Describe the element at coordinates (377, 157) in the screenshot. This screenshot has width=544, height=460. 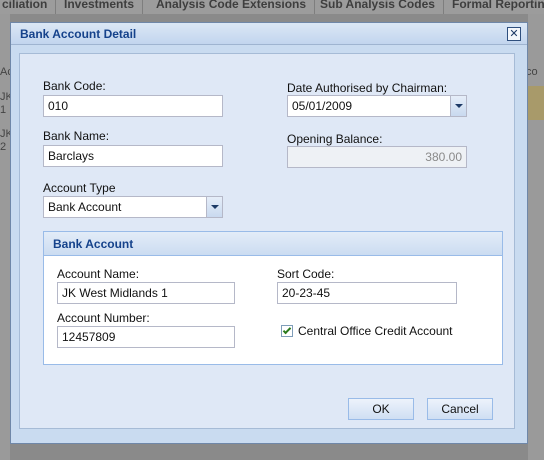
I see `opening-balance-field: 380.00` at that location.